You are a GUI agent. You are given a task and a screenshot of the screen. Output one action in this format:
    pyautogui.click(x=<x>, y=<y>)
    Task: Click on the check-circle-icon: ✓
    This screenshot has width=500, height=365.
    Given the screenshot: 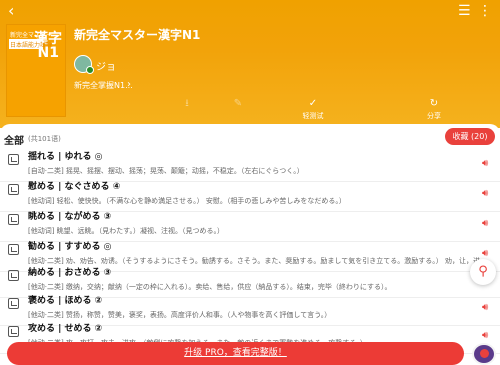 What is the action you would take?
    pyautogui.click(x=313, y=103)
    